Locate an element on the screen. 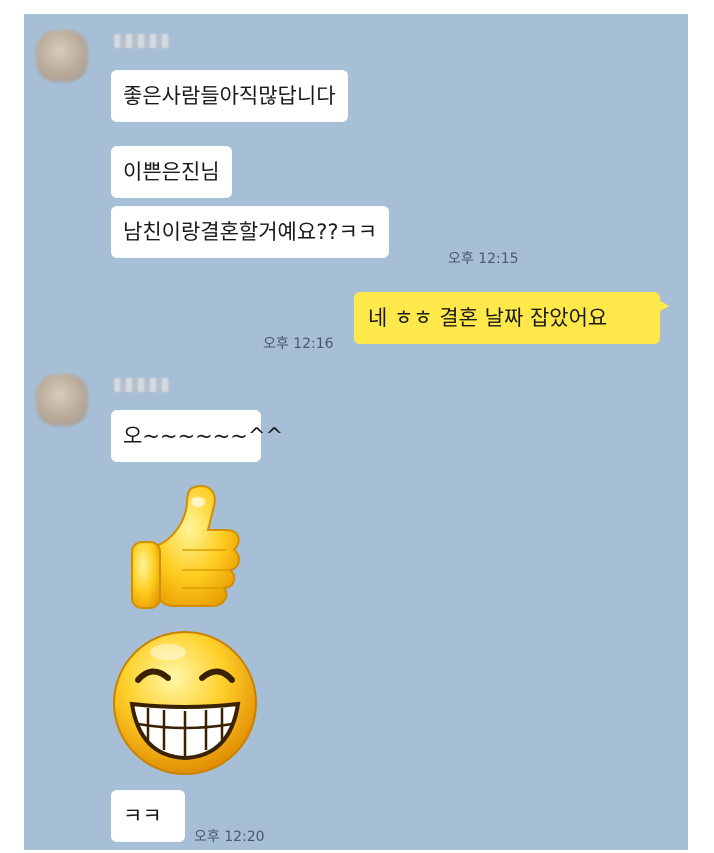 Image resolution: width=714 pixels, height=853 pixels. message-bubble-incoming: 좋은사람들아직많답니다 is located at coordinates (229, 96).